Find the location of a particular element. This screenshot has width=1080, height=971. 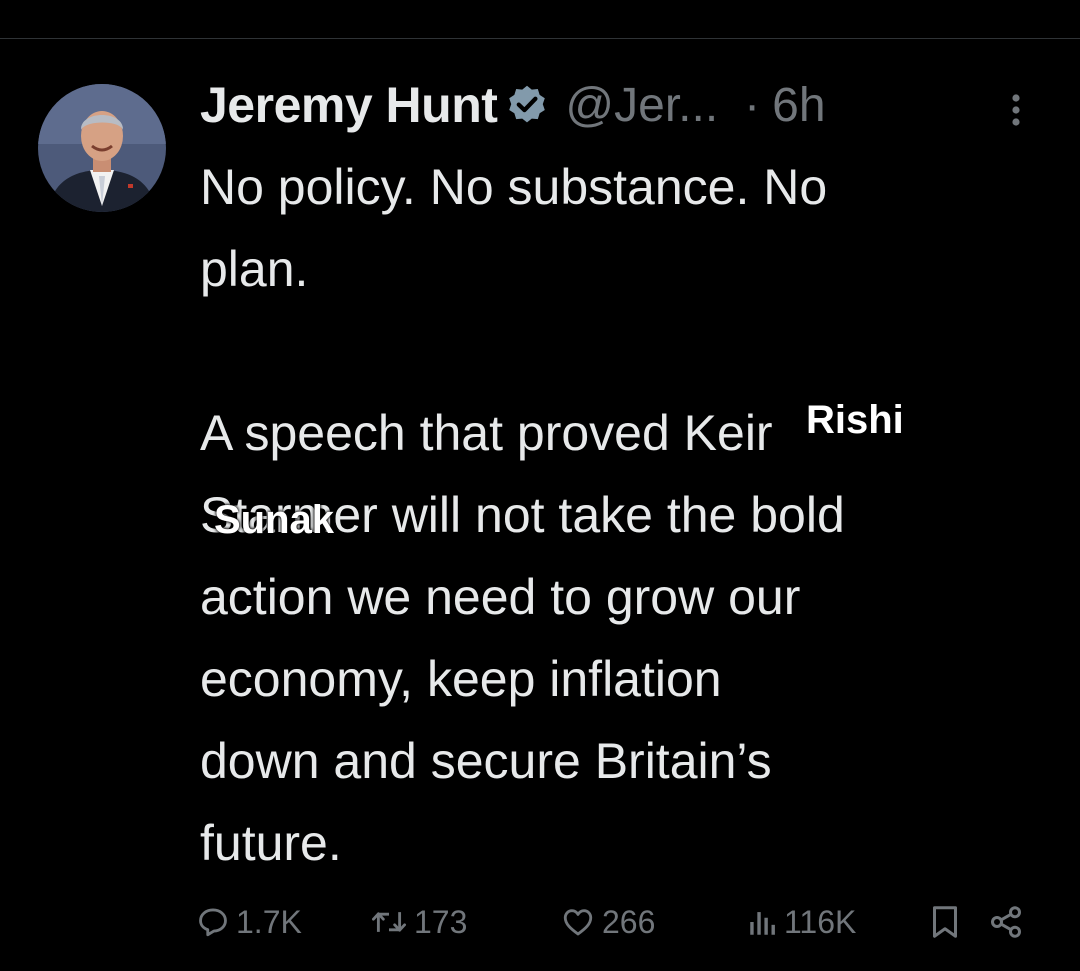

verified-badge-icon is located at coordinates (527, 105).